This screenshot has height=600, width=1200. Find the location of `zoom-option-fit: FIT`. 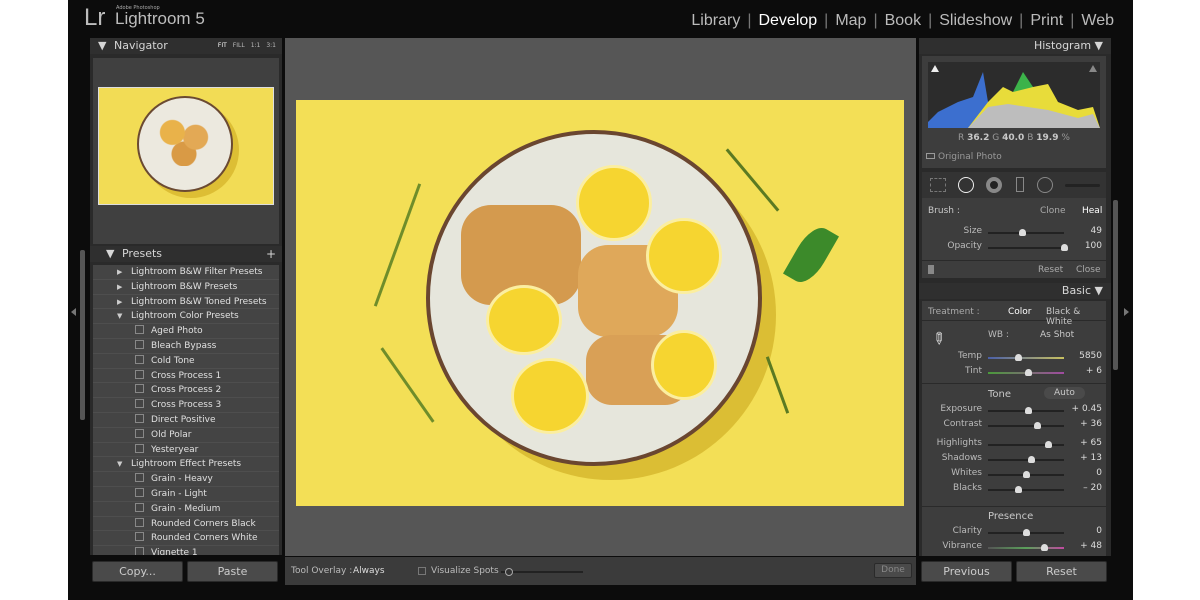

zoom-option-fit: FIT is located at coordinates (222, 45).